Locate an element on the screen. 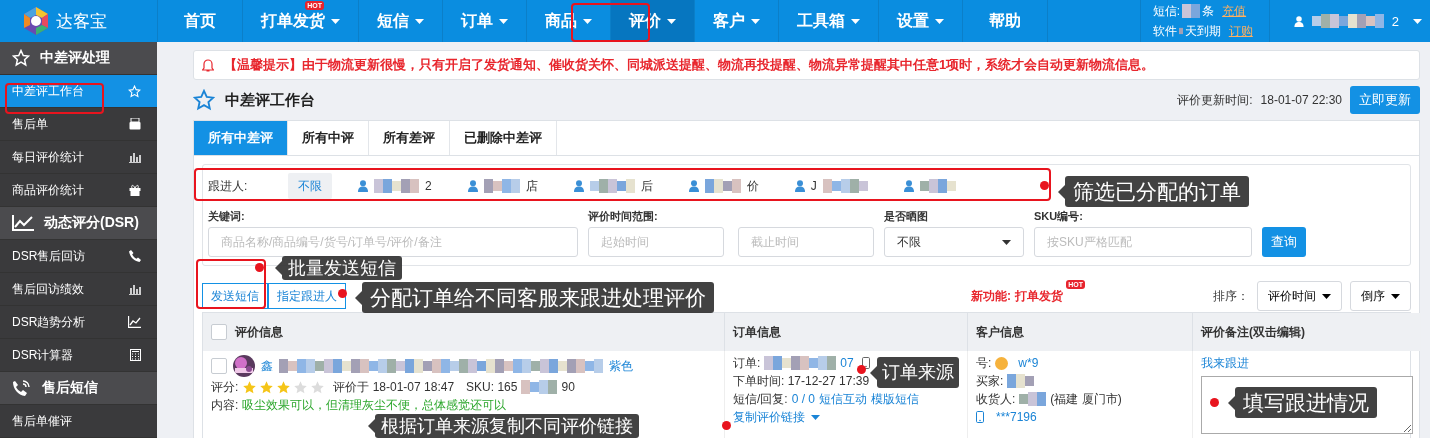 The height and width of the screenshot is (438, 1430). buyer-id: w*9 is located at coordinates (1028, 363).